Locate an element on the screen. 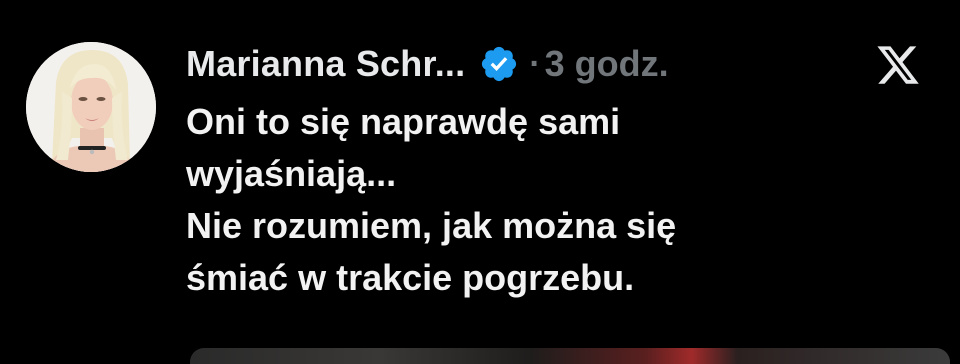 This screenshot has height=364, width=960. author-avatar is located at coordinates (91, 107).